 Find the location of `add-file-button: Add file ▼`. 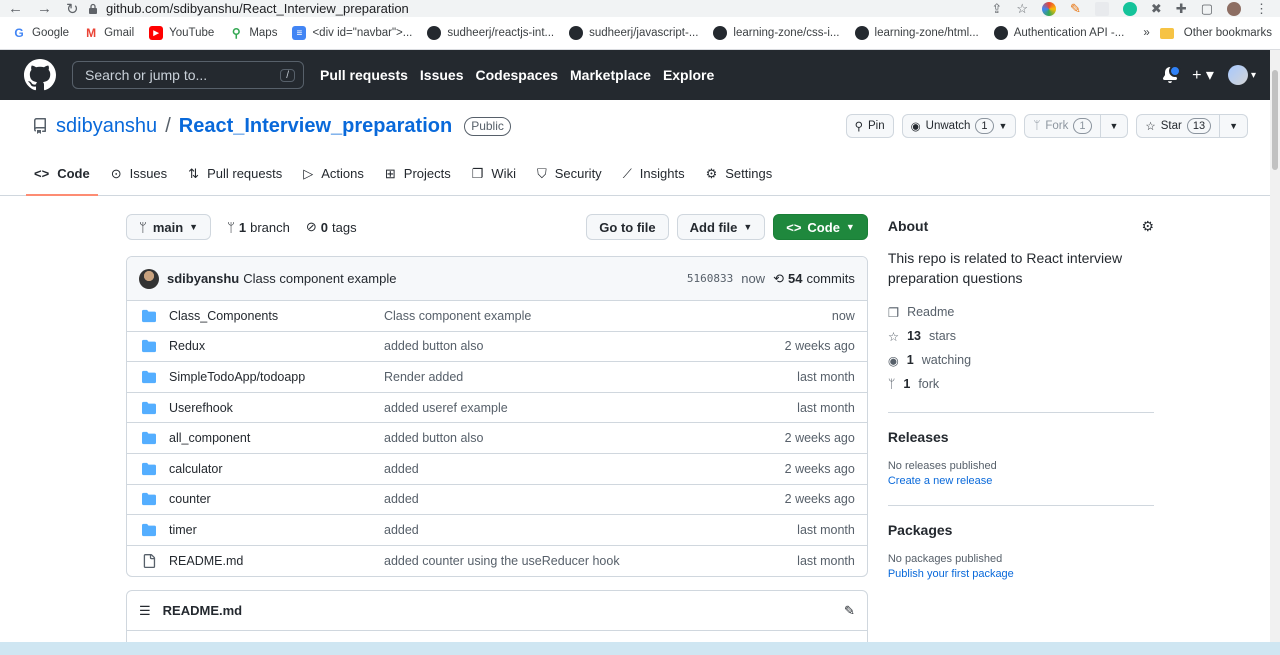

add-file-button: Add file ▼ is located at coordinates (721, 227).